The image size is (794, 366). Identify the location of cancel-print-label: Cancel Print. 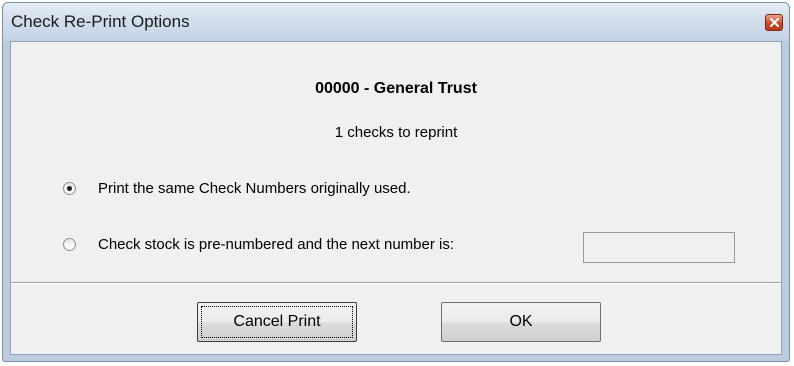
(277, 321).